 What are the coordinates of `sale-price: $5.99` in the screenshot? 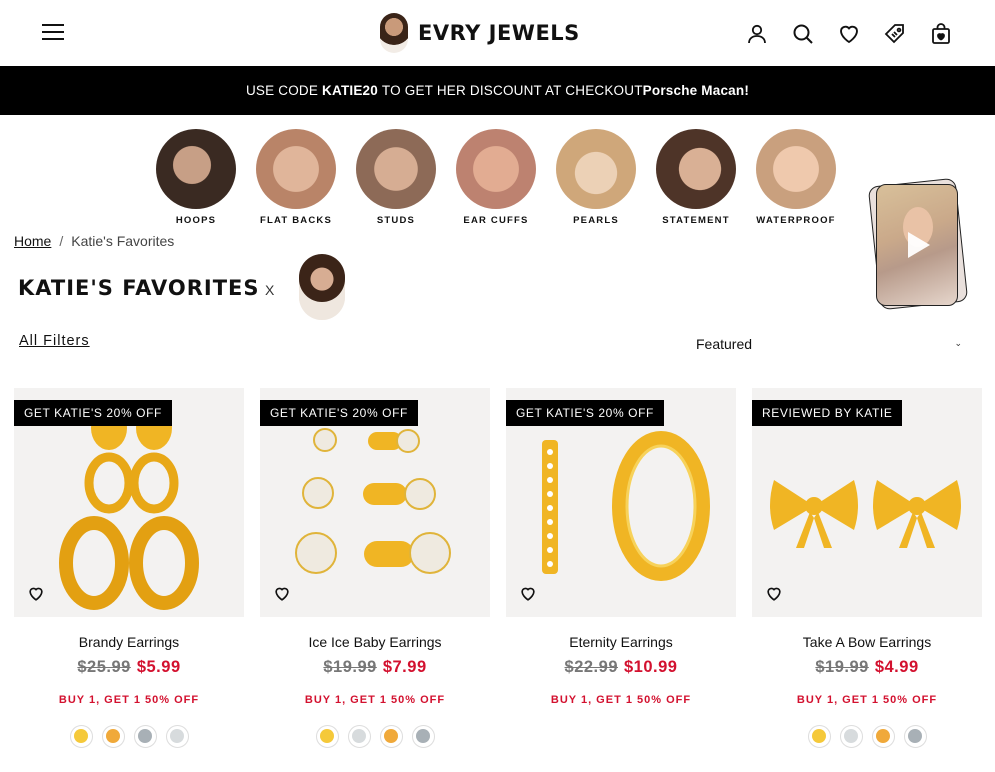 It's located at (158, 667).